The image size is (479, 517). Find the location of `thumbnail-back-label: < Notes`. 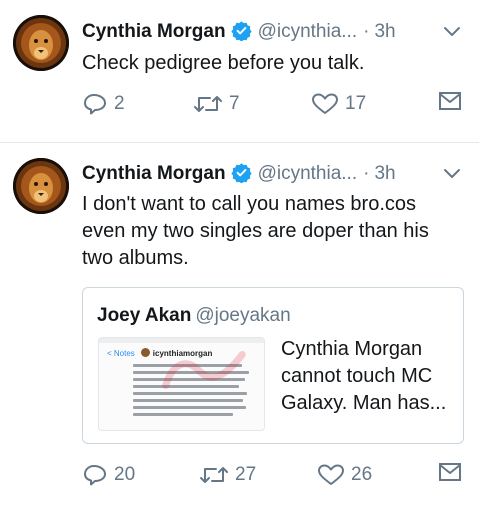

thumbnail-back-label: < Notes is located at coordinates (121, 353).